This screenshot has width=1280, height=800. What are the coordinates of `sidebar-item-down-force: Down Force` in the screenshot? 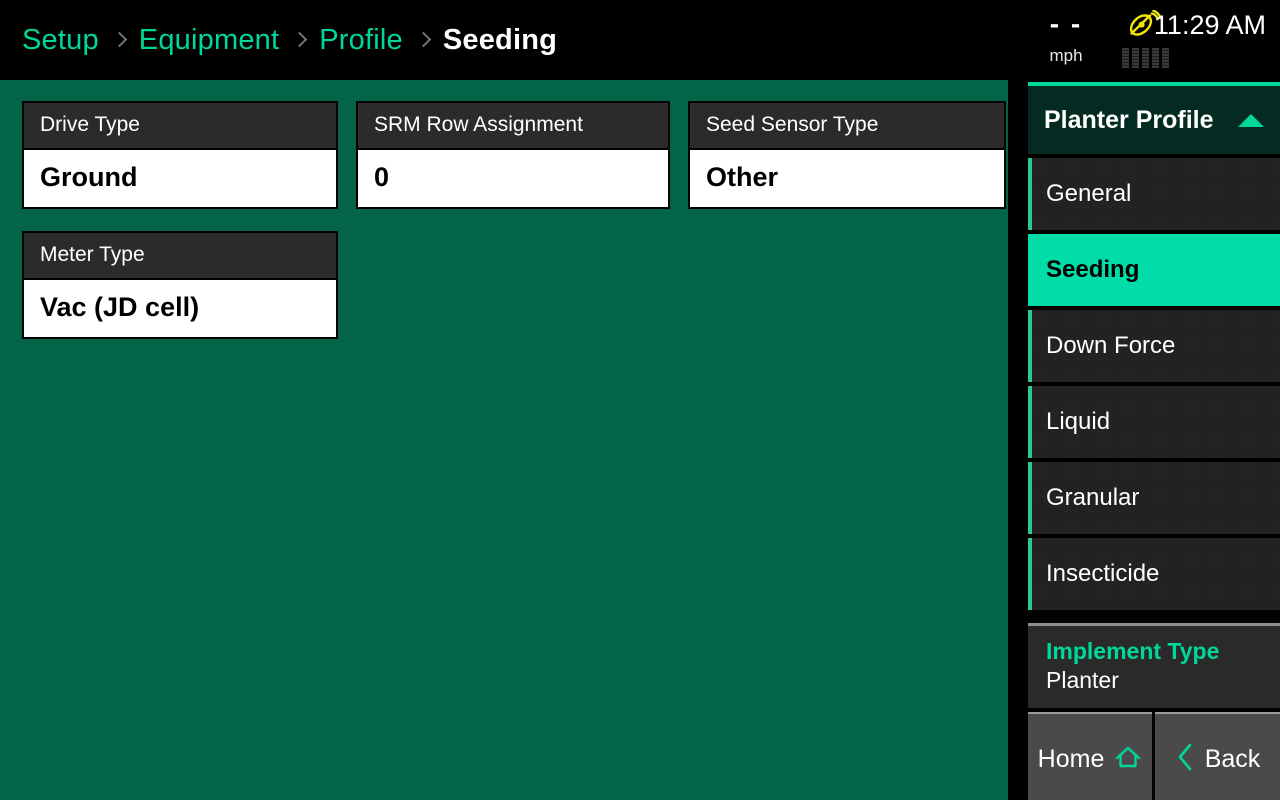 It's located at (1154, 346).